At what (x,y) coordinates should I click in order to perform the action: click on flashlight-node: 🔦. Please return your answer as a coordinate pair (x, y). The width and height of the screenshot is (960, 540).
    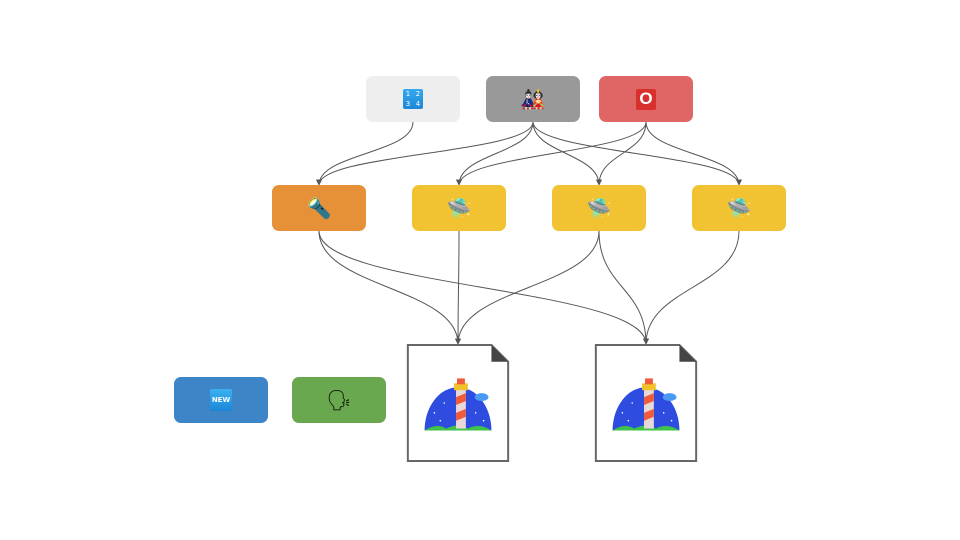
    Looking at the image, I should click on (319, 208).